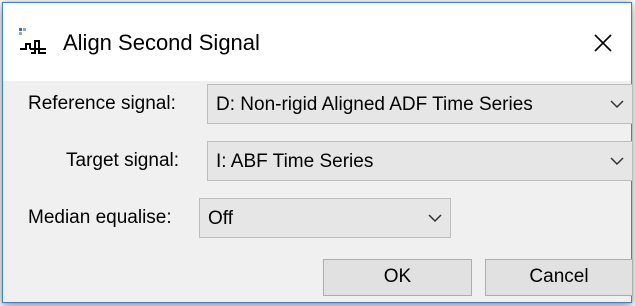  Describe the element at coordinates (100, 217) in the screenshot. I see `median-equalise-label: Median equalise:` at that location.